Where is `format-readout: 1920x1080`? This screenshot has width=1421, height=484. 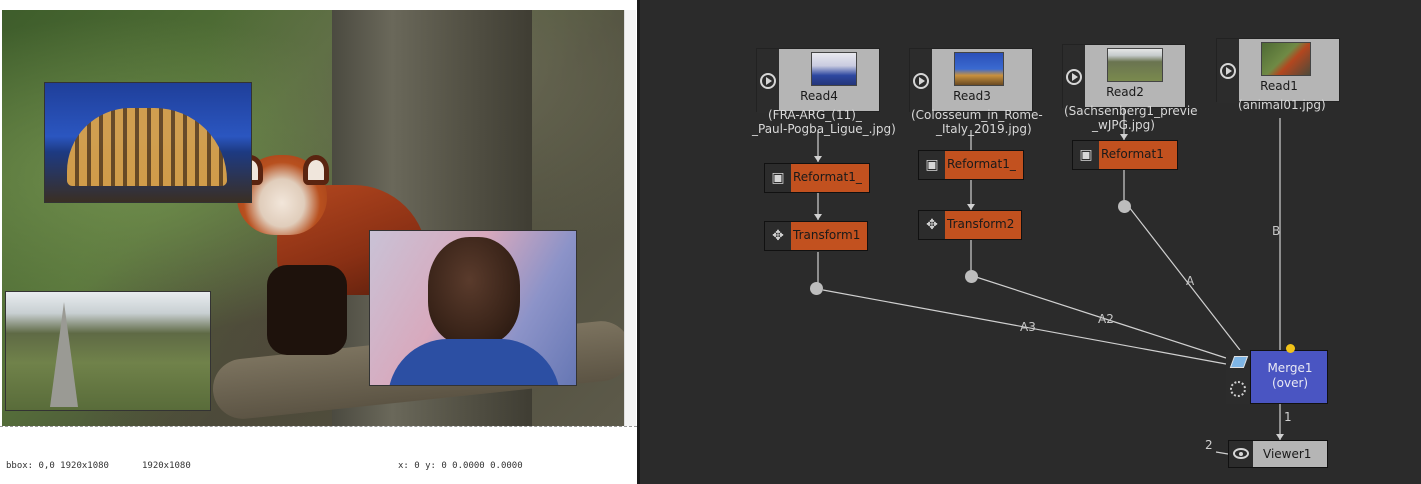 format-readout: 1920x1080 is located at coordinates (166, 466).